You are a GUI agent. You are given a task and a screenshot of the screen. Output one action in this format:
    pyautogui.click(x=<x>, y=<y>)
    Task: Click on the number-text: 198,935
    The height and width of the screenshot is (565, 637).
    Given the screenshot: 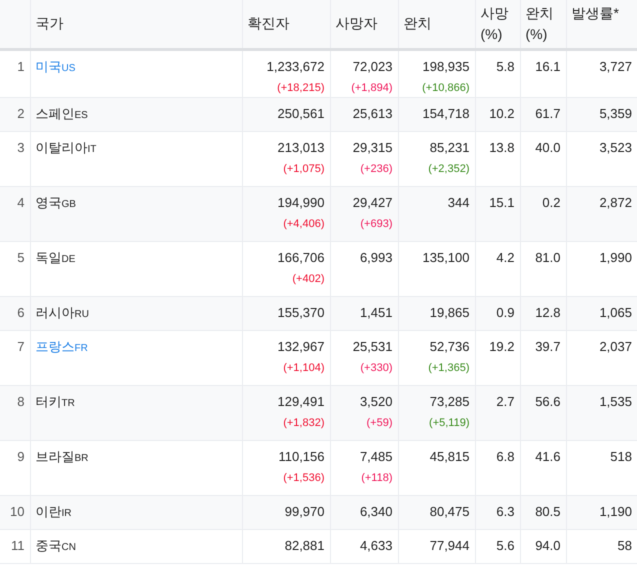 What is the action you would take?
    pyautogui.click(x=446, y=67)
    